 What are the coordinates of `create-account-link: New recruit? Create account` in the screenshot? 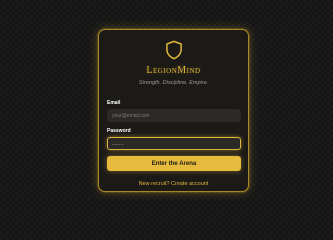 It's located at (173, 184).